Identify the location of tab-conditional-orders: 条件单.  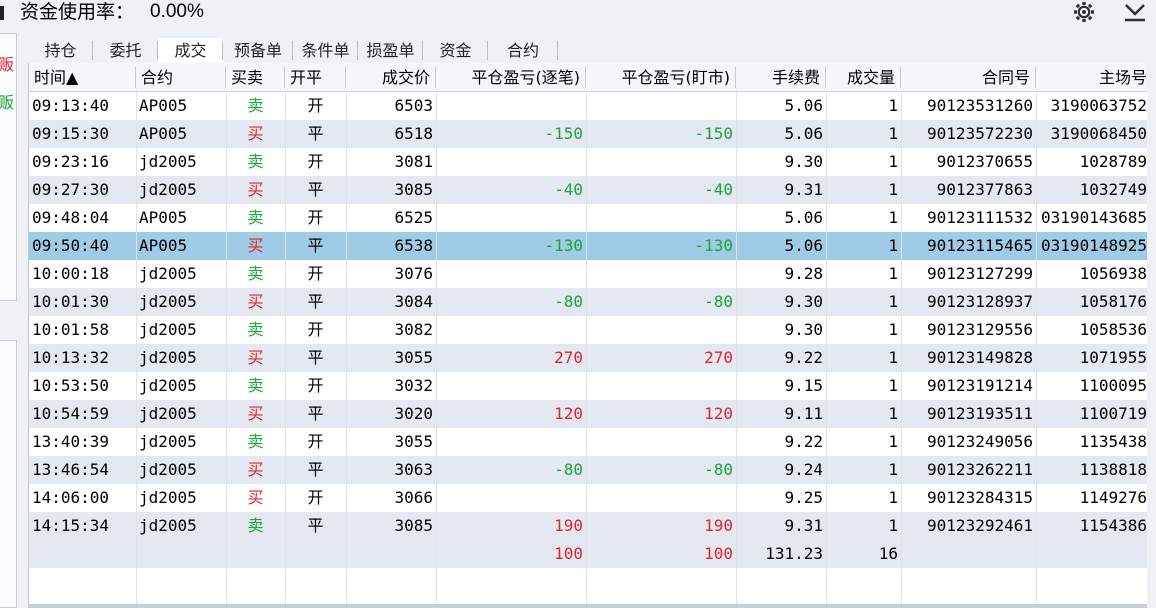
(325, 50).